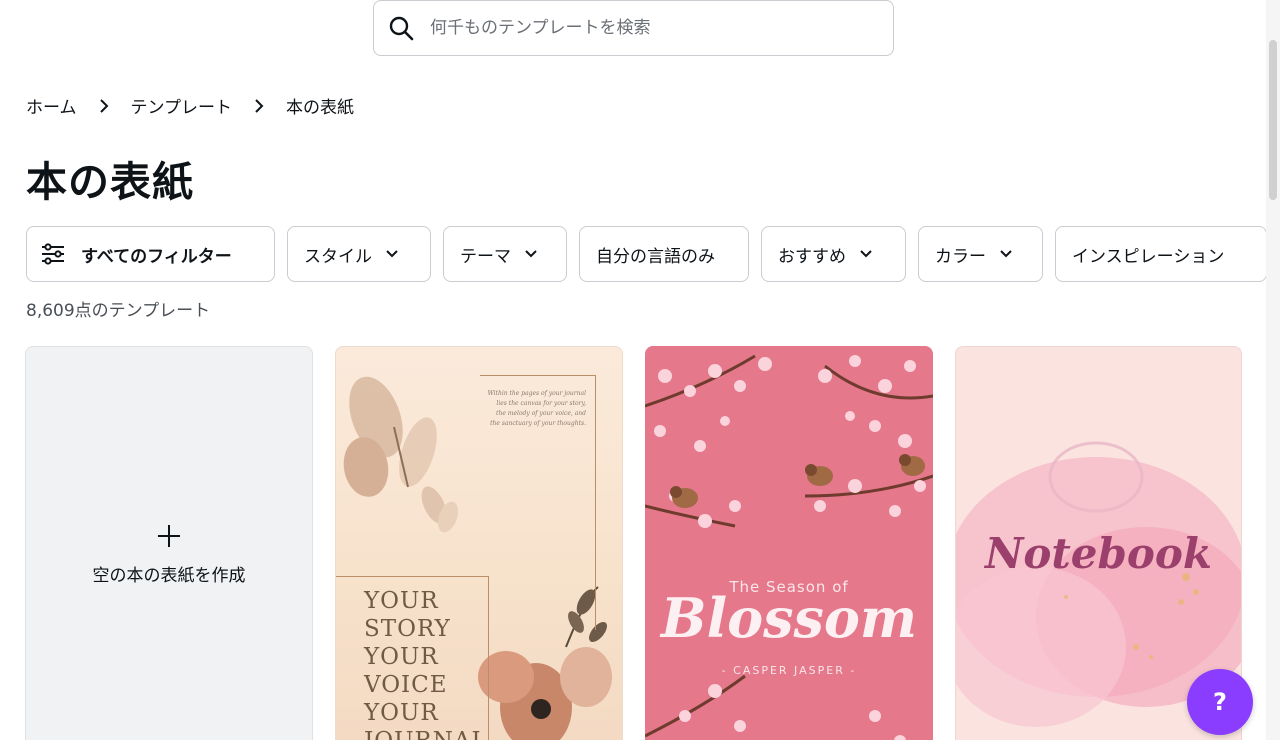 This screenshot has width=1280, height=740. Describe the element at coordinates (1273, 120) in the screenshot. I see `scrollbar-thumb` at that location.